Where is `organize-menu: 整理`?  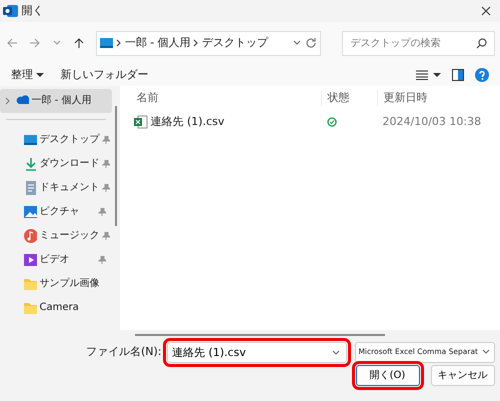 organize-menu: 整理 is located at coordinates (27, 75).